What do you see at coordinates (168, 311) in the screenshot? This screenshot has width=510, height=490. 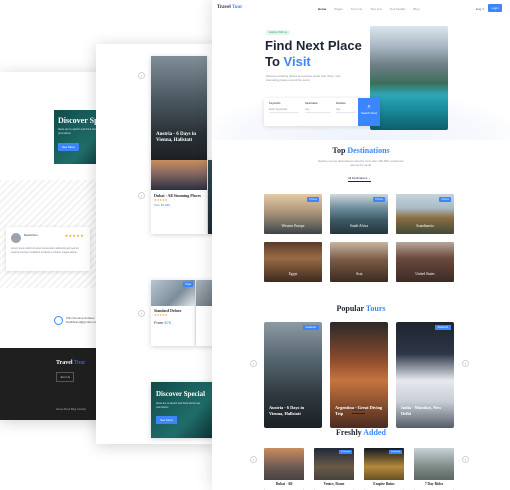 I see `hotel-title: Standard Deluxe` at bounding box center [168, 311].